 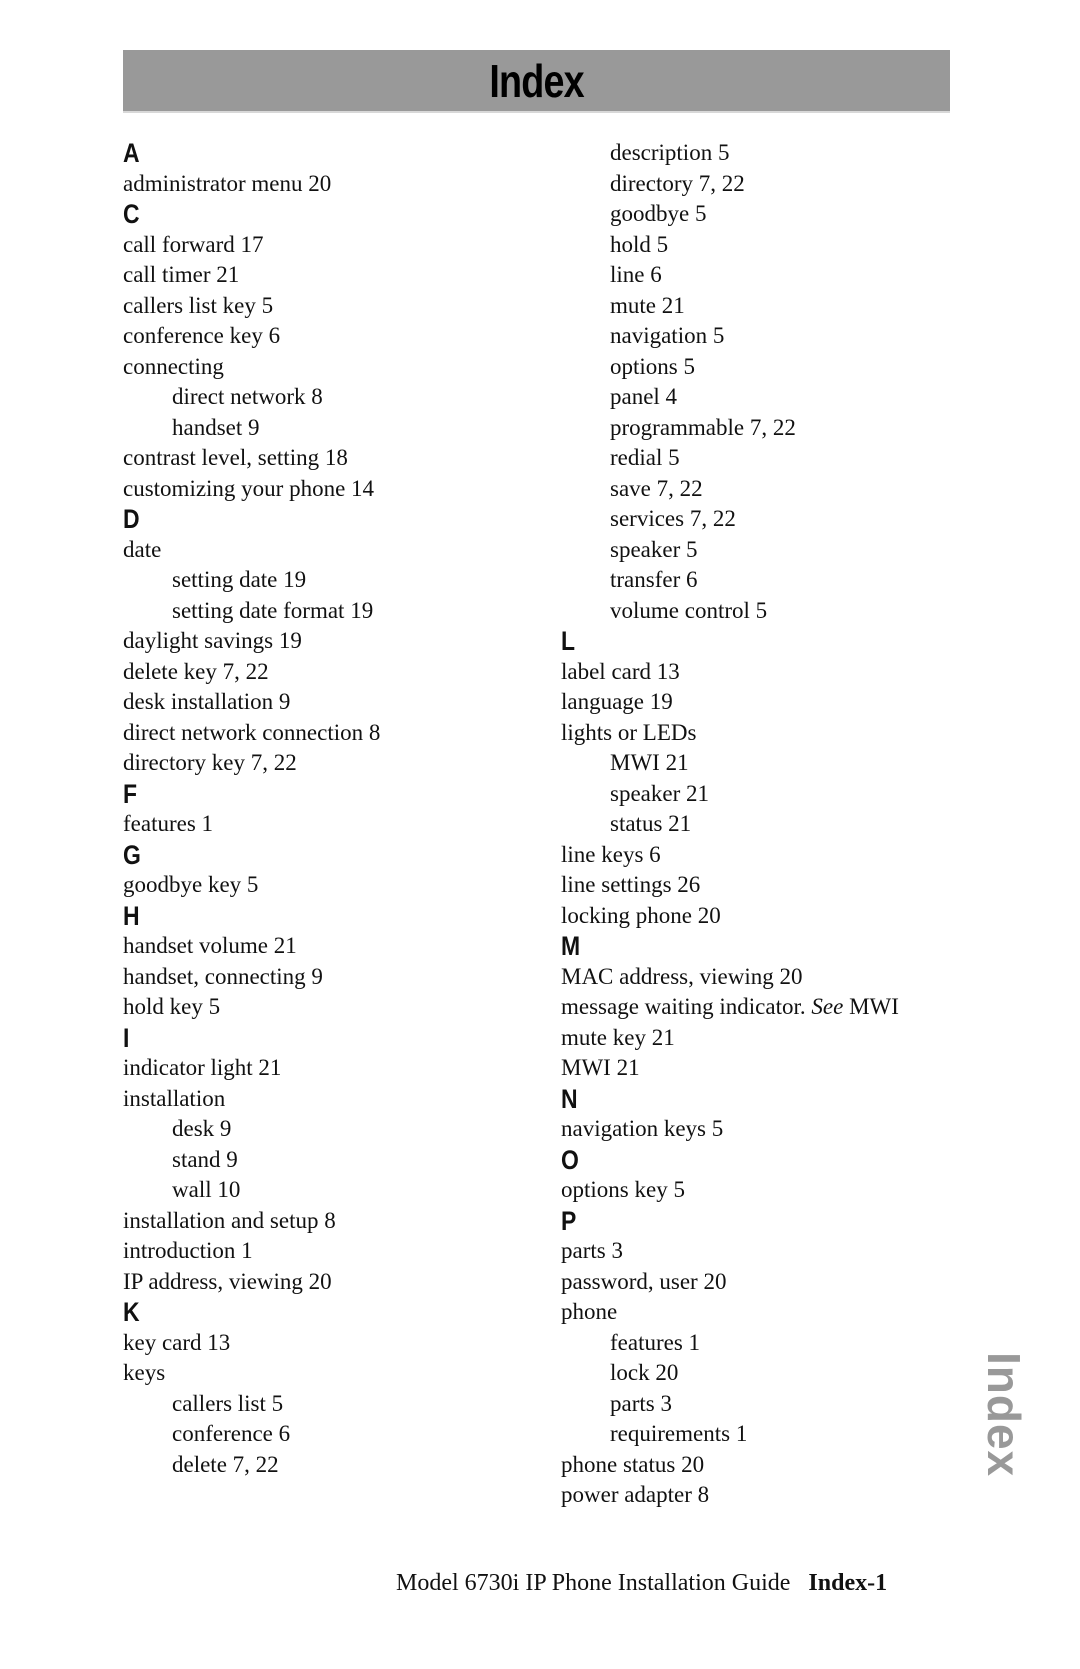 What do you see at coordinates (730, 855) in the screenshot?
I see `index-entry: line keys 6` at bounding box center [730, 855].